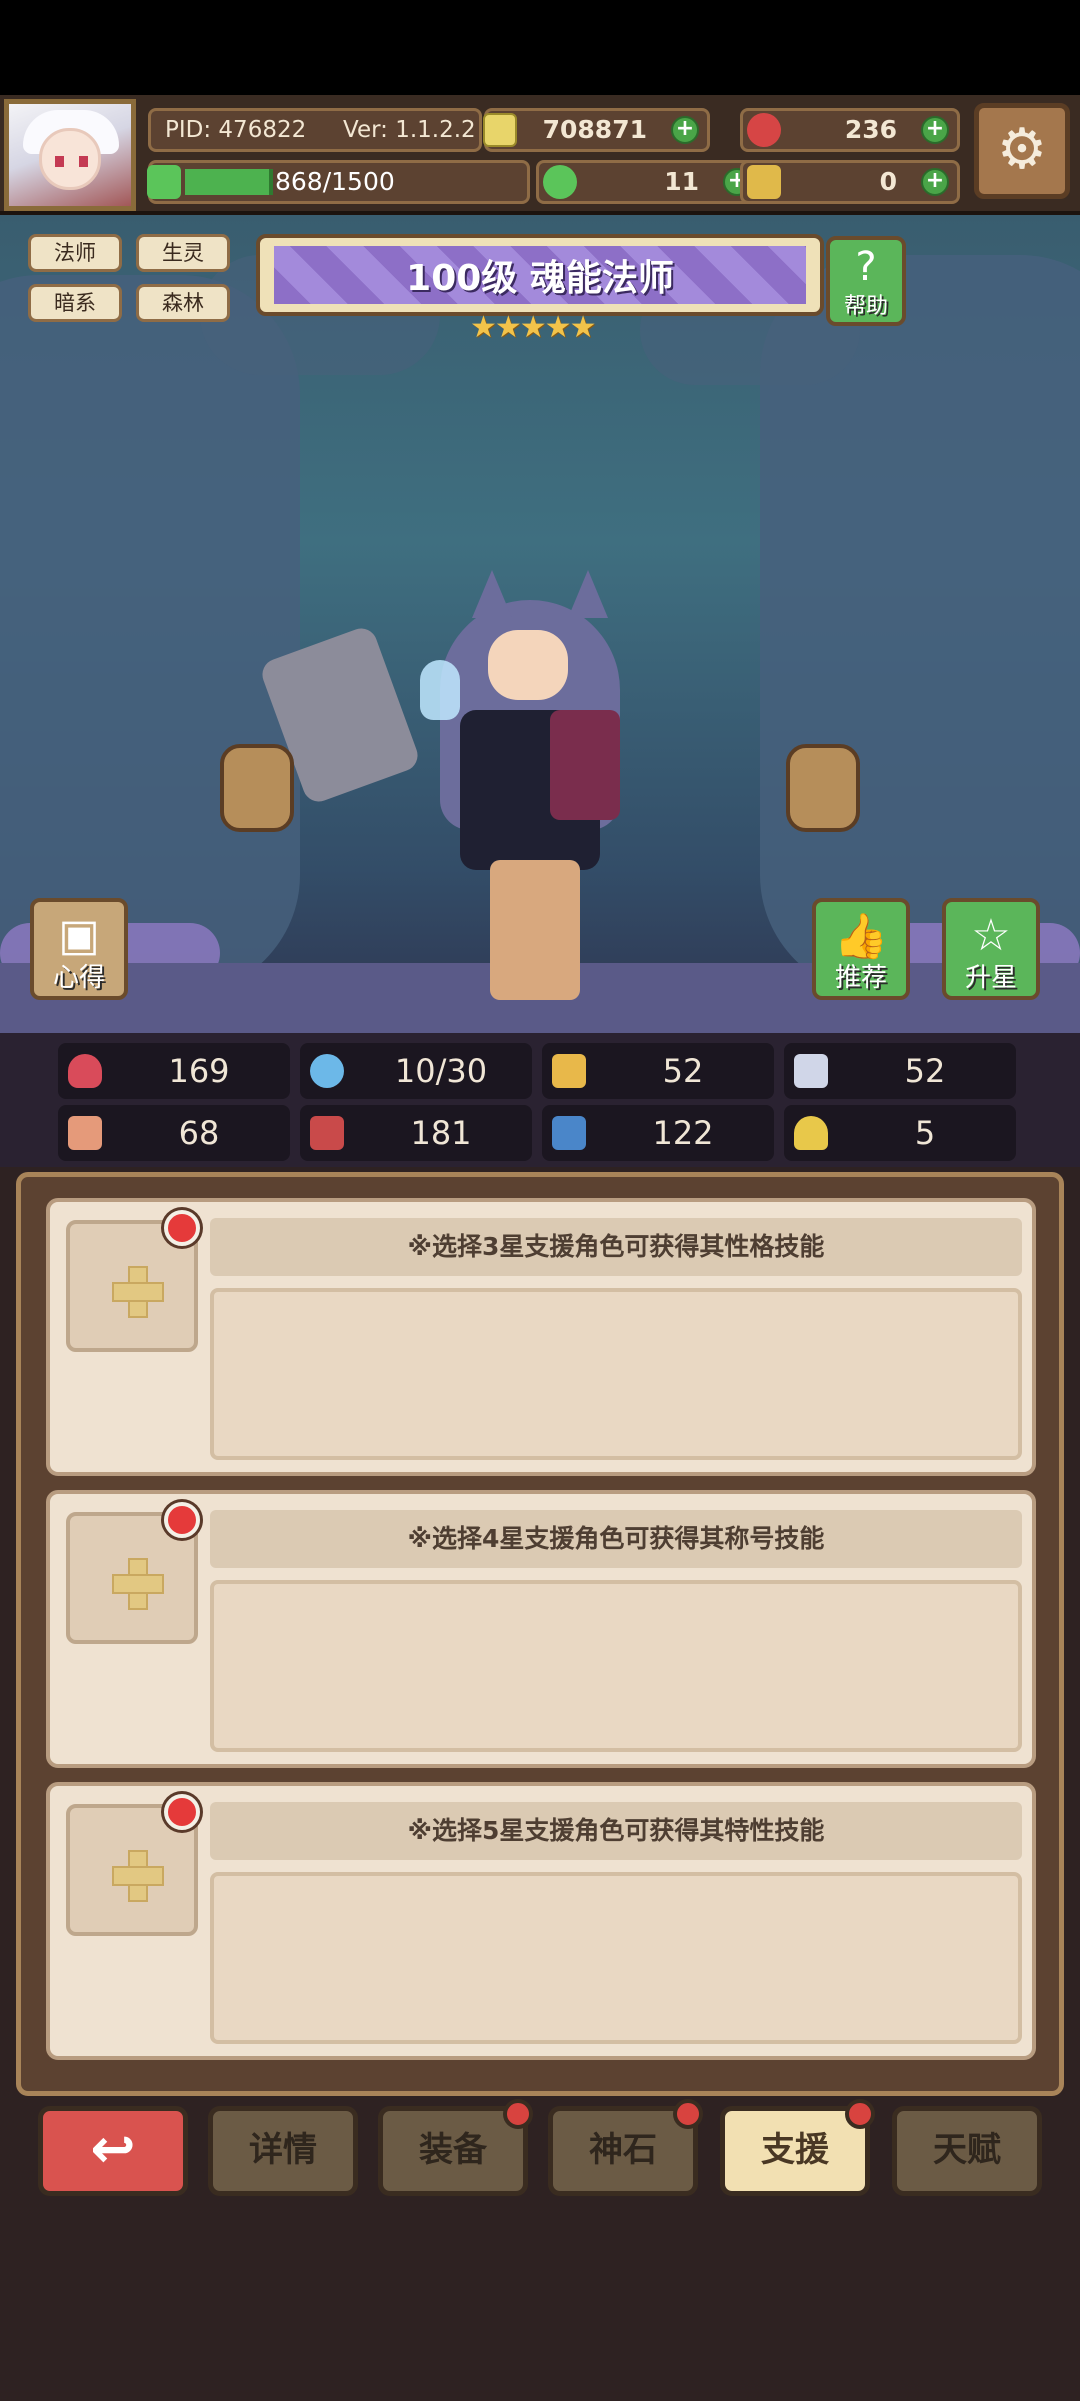  I want to click on clover-counter: 11 +, so click(649, 182).